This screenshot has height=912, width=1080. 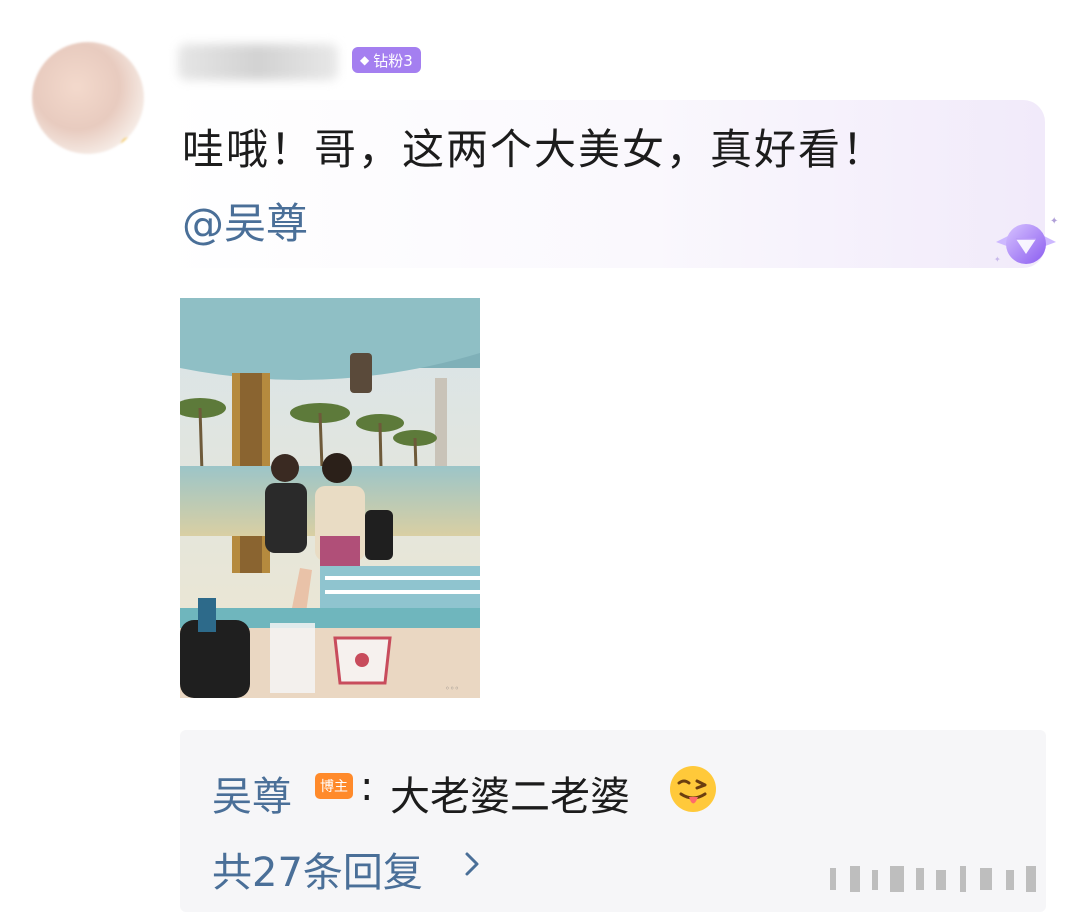 I want to click on reply-author-name: 吴尊, so click(x=252, y=793).